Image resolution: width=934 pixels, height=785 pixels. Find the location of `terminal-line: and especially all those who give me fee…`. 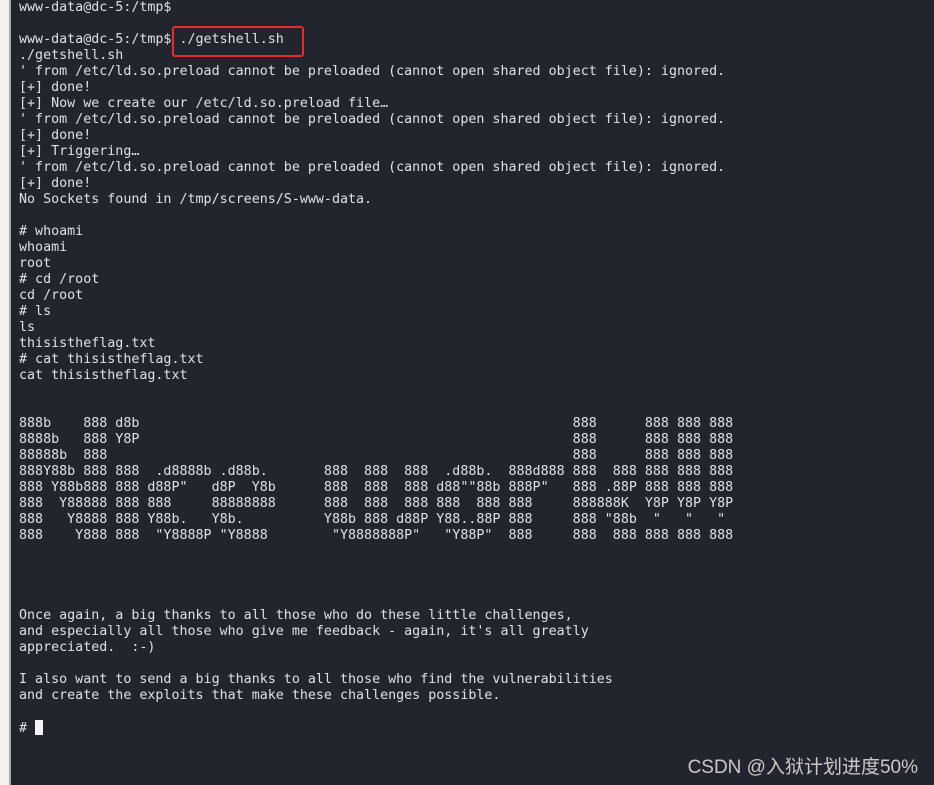

terminal-line: and especially all those who give me fee… is located at coordinates (304, 631).